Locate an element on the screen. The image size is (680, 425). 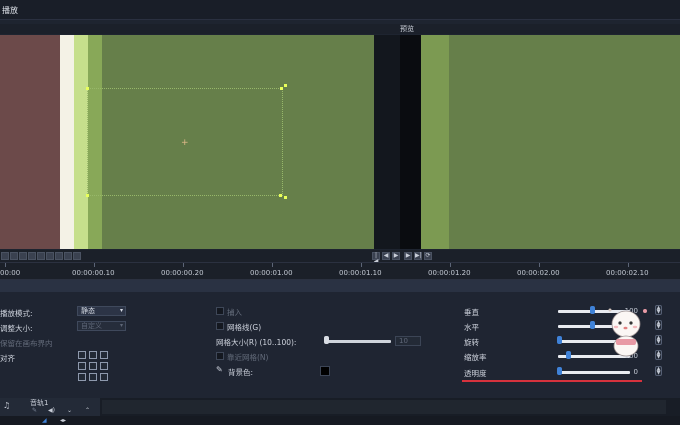
resize-select: 自定义 ▾ is located at coordinates (101, 326).